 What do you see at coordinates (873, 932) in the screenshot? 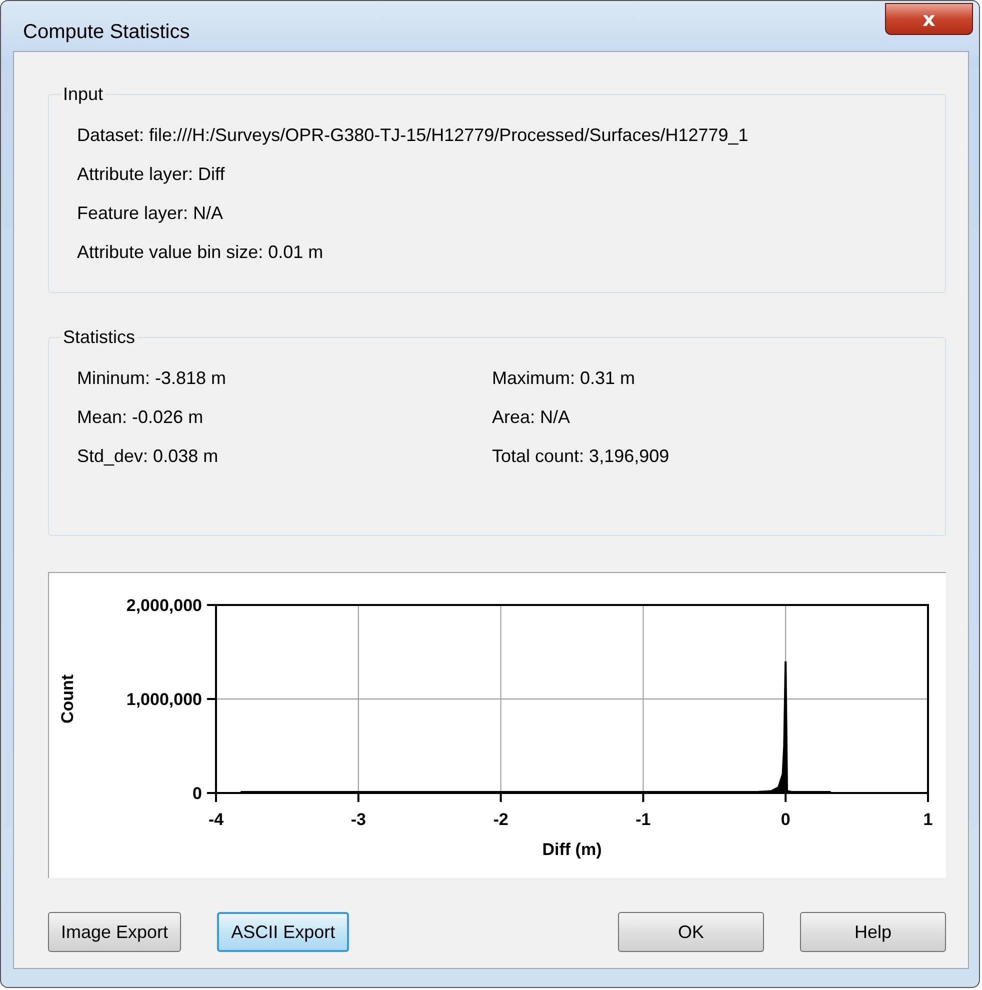
I see `dialog-button: Help` at bounding box center [873, 932].